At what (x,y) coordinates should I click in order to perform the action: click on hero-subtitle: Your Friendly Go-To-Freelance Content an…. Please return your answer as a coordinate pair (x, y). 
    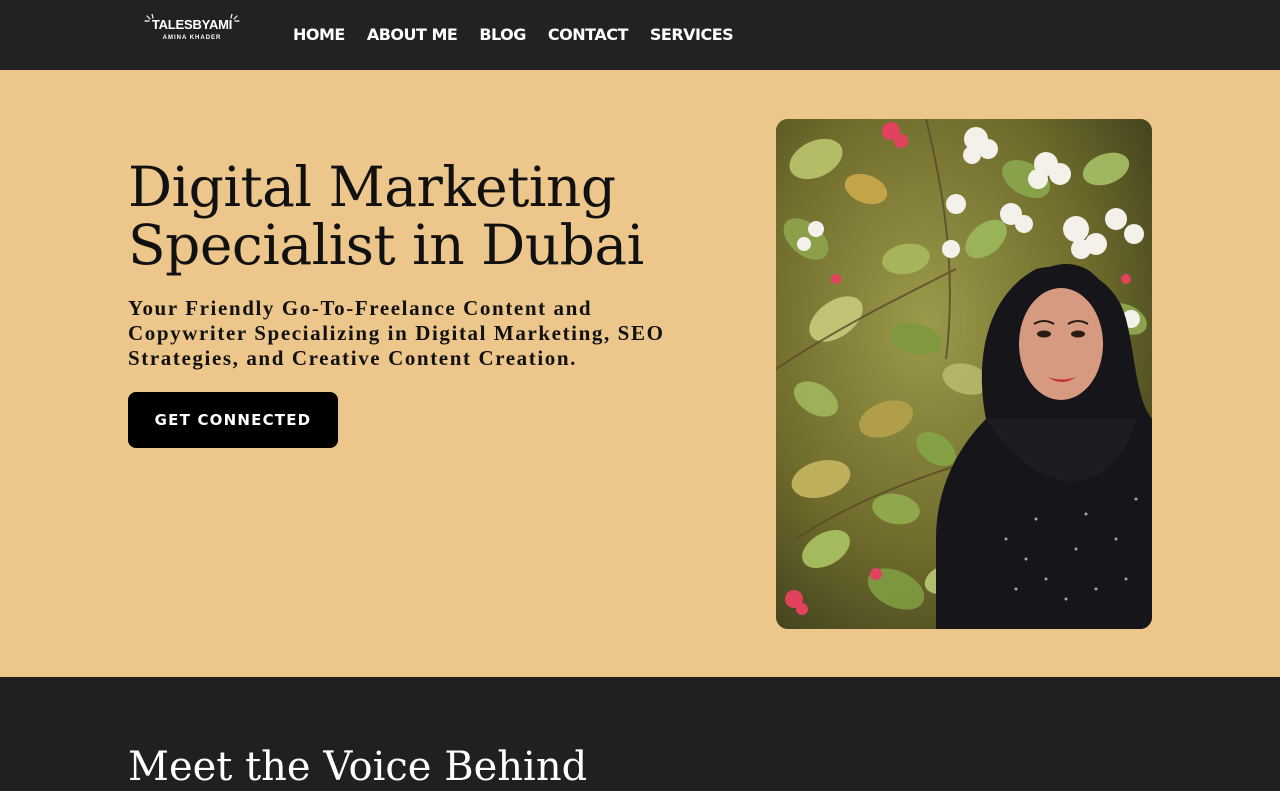
    Looking at the image, I should click on (396, 333).